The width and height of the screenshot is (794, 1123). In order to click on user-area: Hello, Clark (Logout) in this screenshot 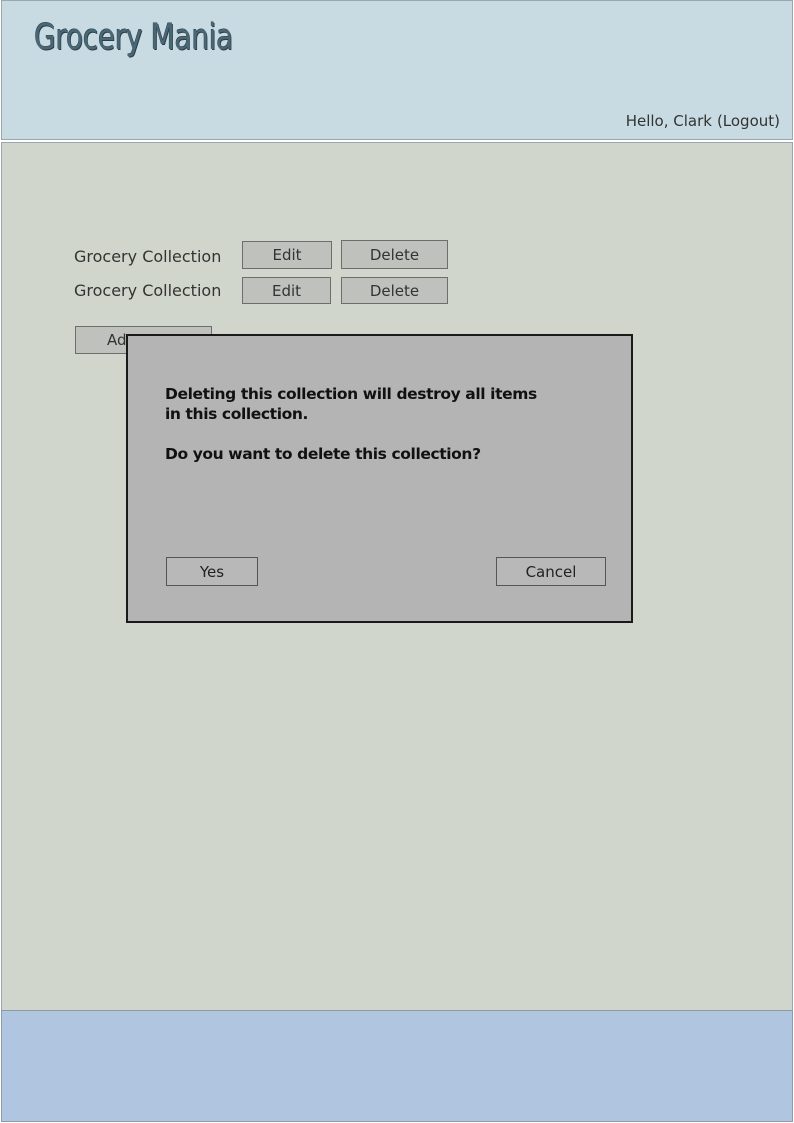, I will do `click(703, 121)`.